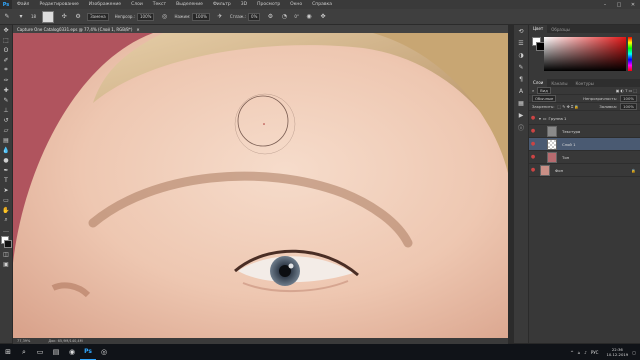 This screenshot has height=360, width=640. I want to click on hue-slider, so click(630, 54).